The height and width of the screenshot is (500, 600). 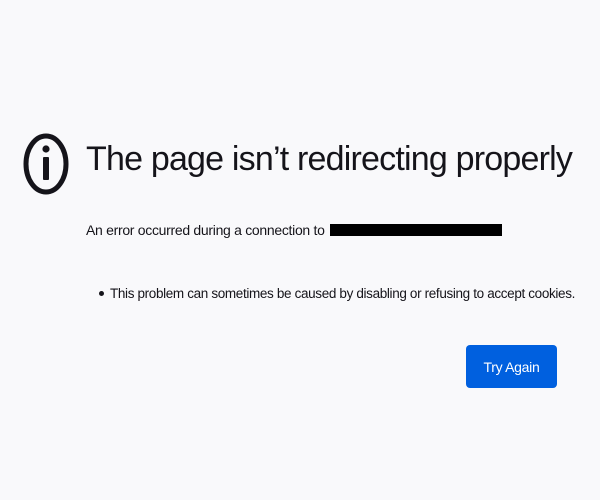 What do you see at coordinates (415, 230) in the screenshot?
I see `redacted-url` at bounding box center [415, 230].